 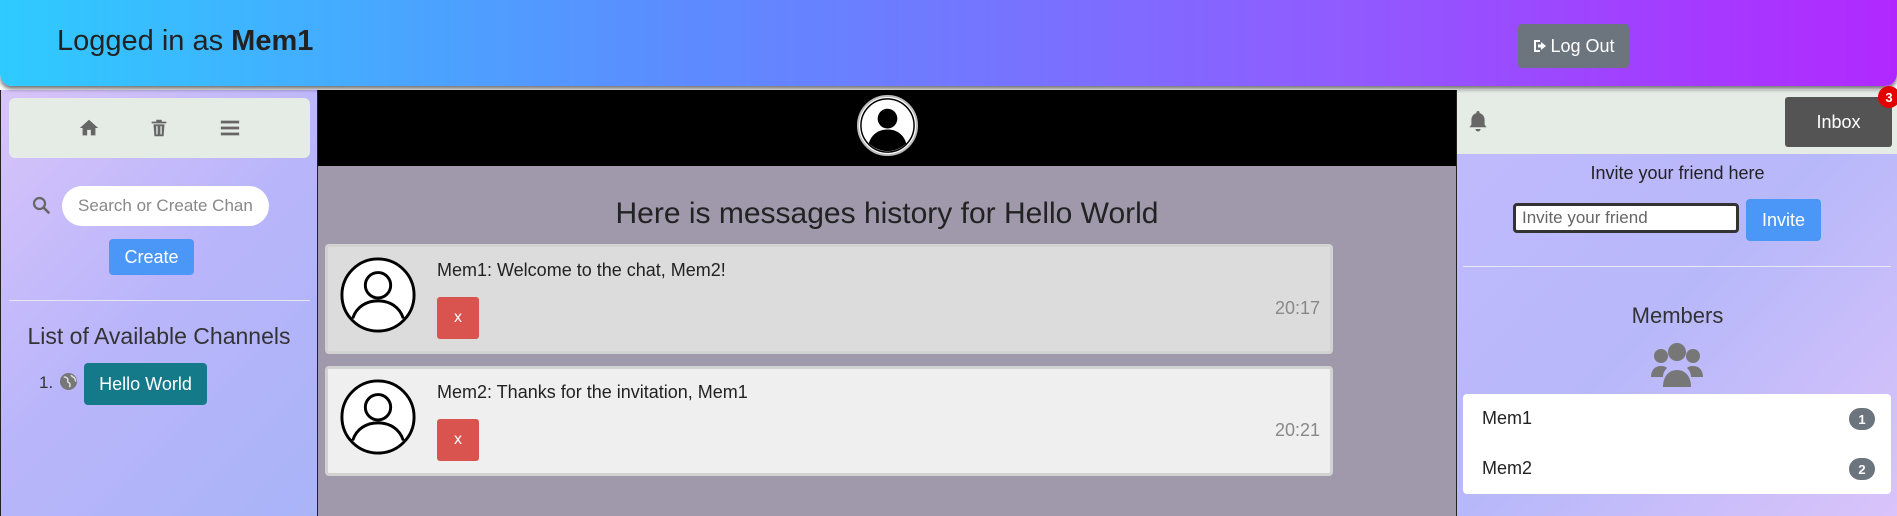 What do you see at coordinates (165, 206) in the screenshot?
I see `channel-search-input` at bounding box center [165, 206].